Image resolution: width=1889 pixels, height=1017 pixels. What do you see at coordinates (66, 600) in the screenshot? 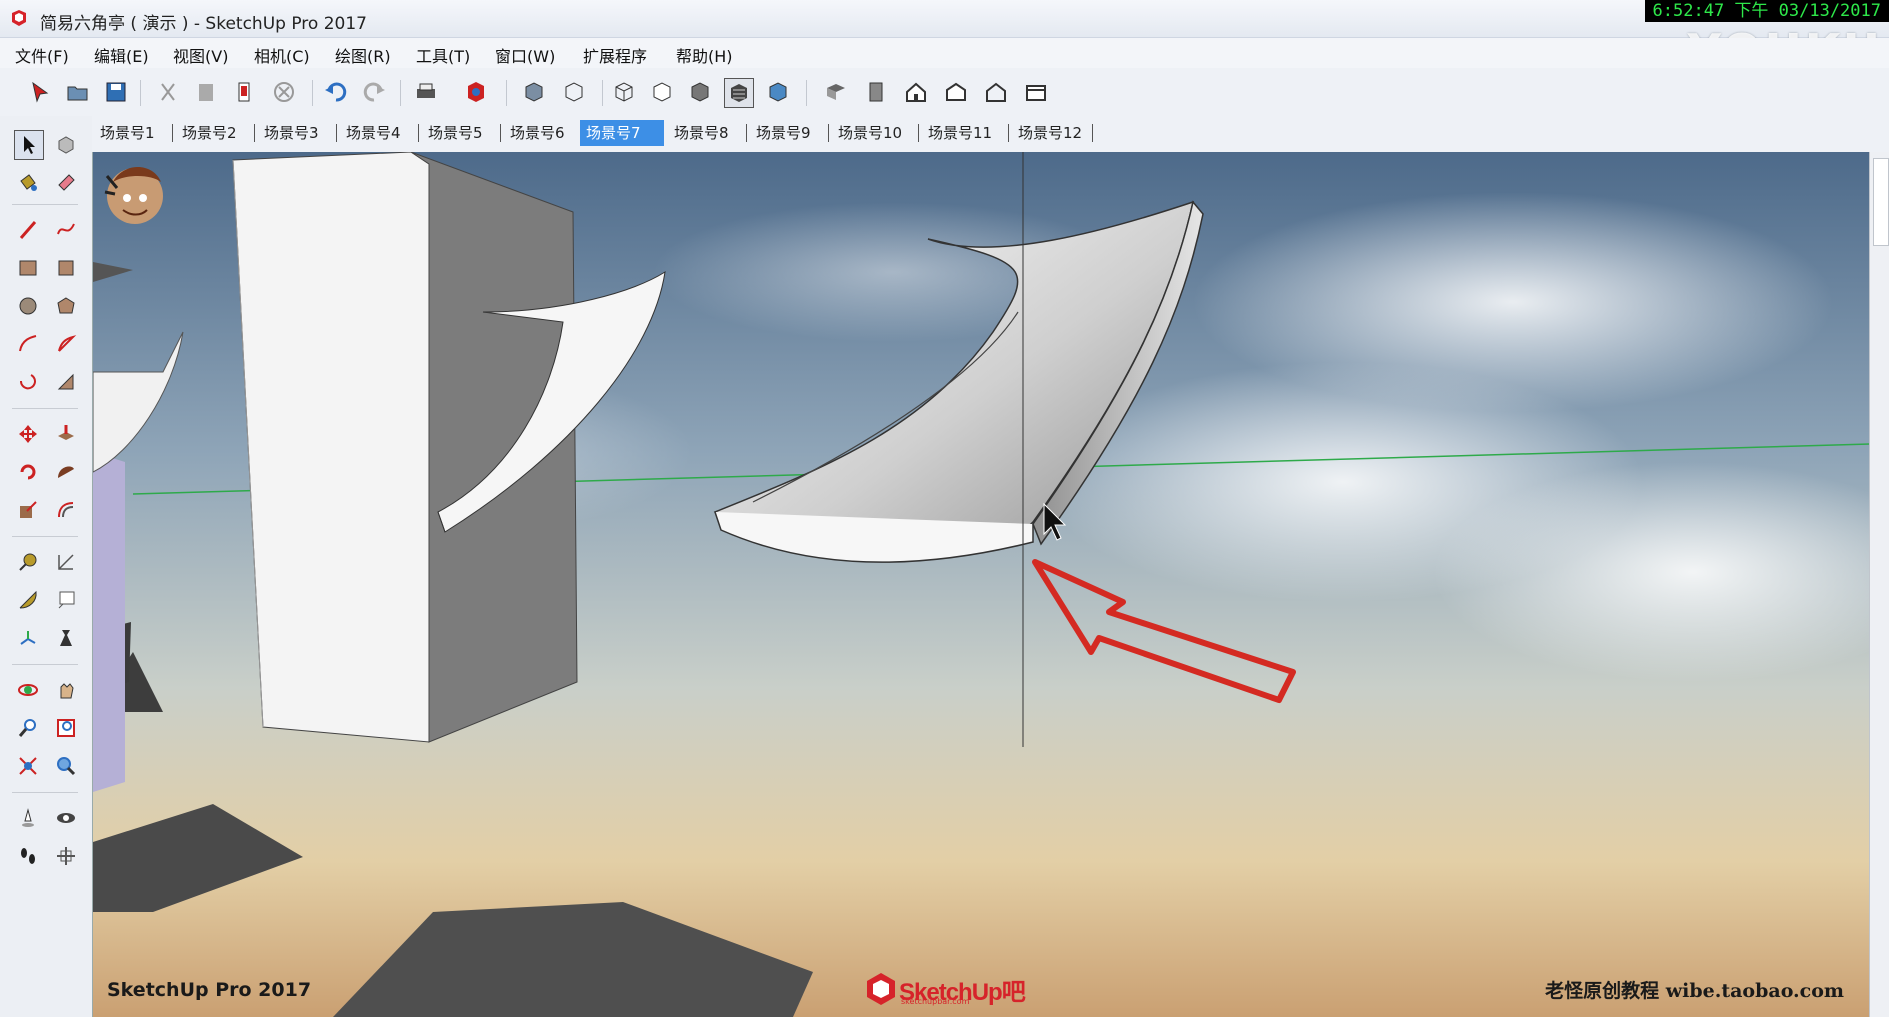
I see `text-icon` at bounding box center [66, 600].